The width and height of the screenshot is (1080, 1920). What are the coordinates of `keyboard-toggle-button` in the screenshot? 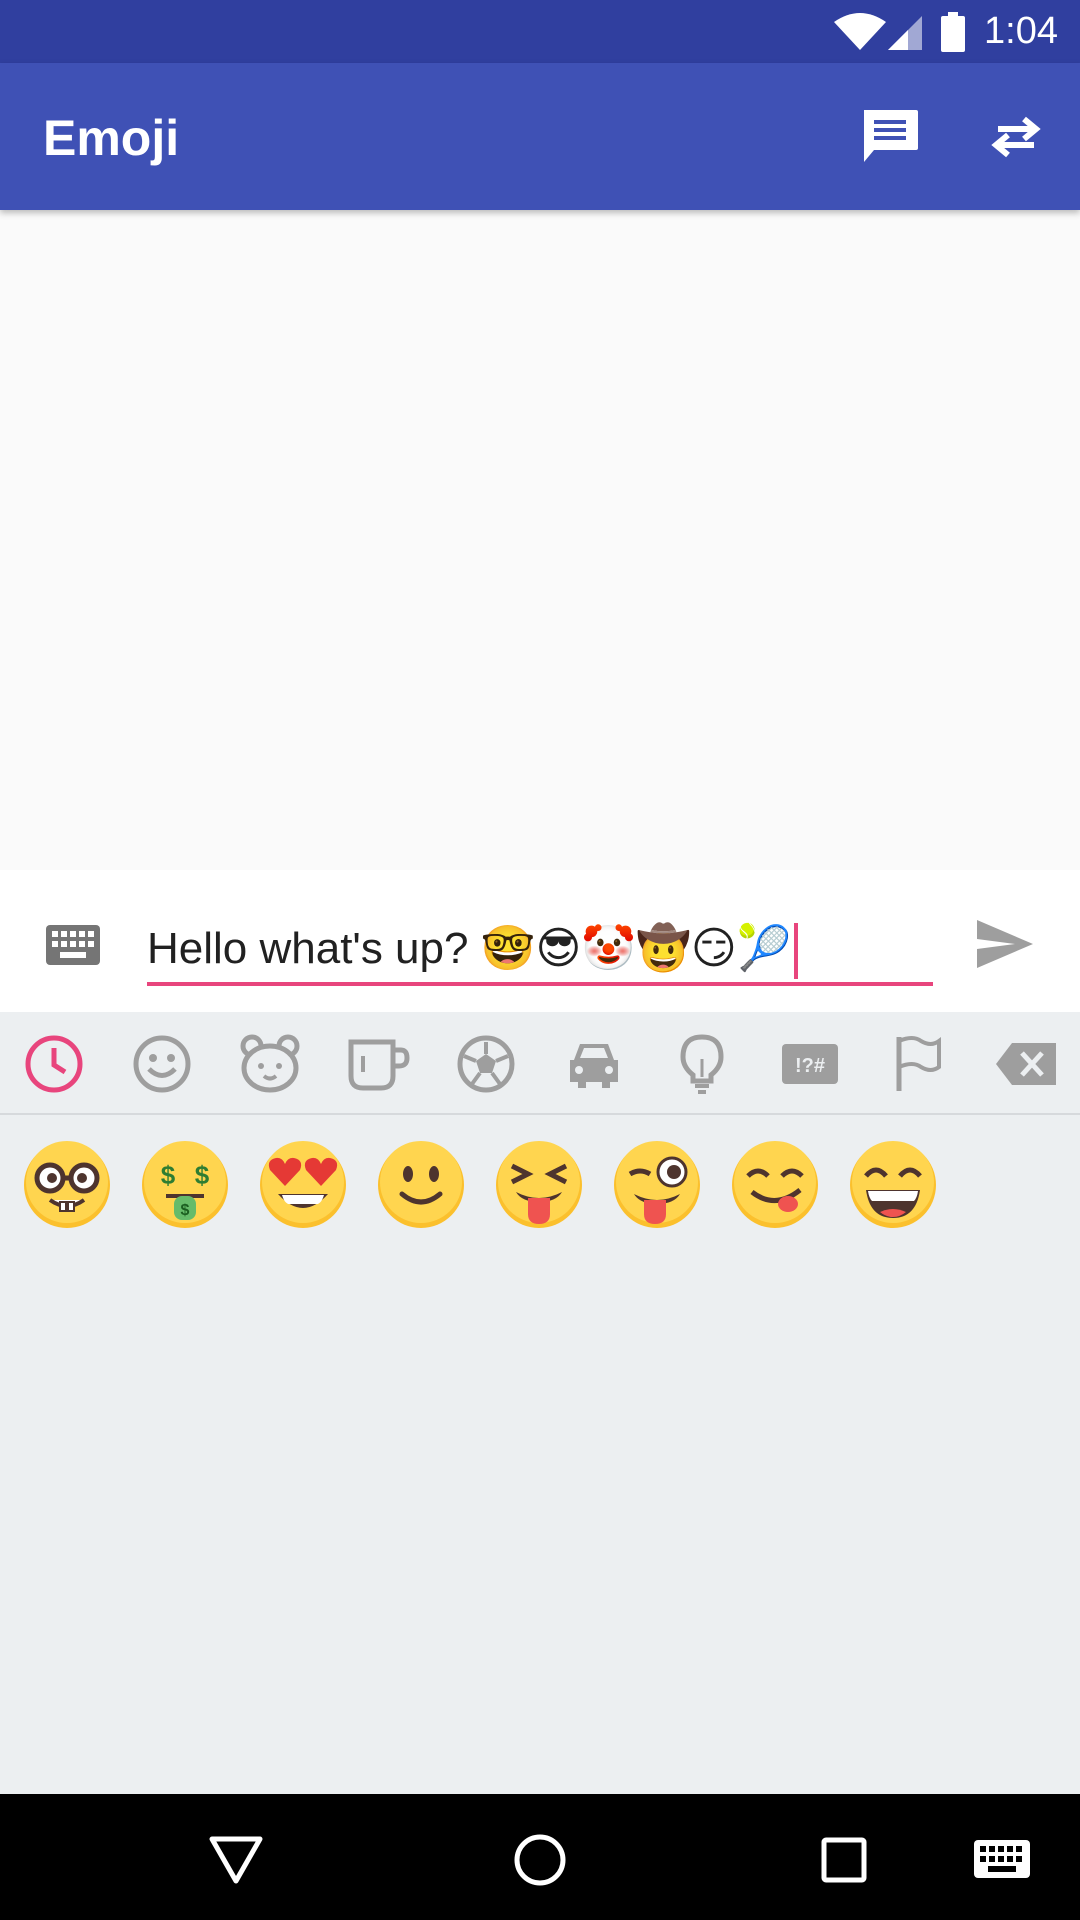 It's located at (73, 947).